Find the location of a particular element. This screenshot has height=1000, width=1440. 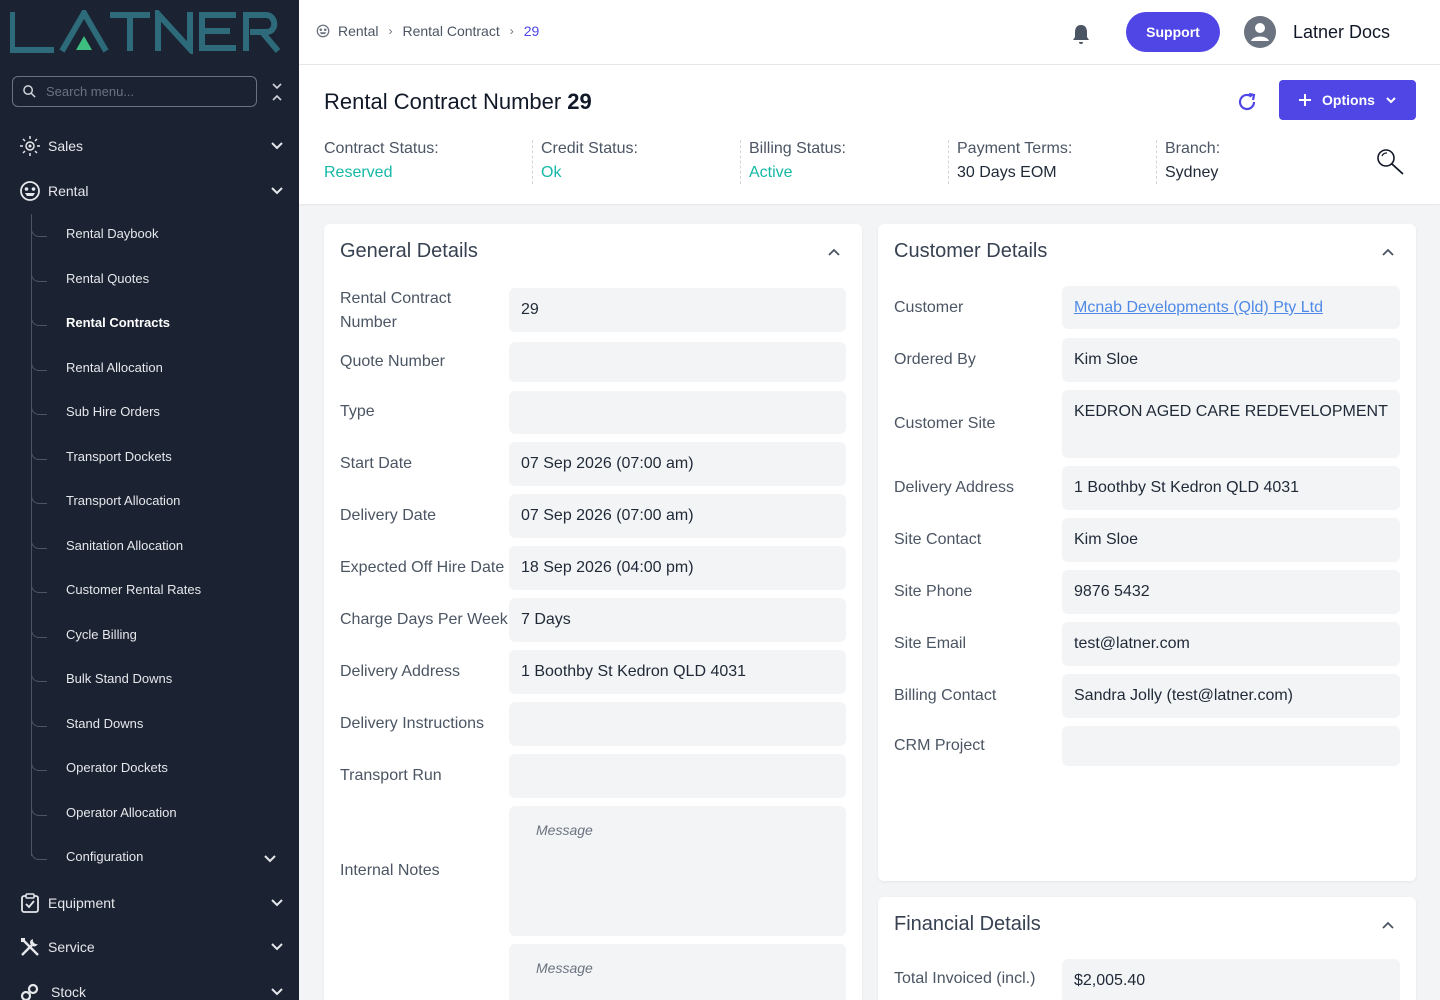

sidebar-item-customer-rental-rates: Customer Rental Rates is located at coordinates (161, 591).